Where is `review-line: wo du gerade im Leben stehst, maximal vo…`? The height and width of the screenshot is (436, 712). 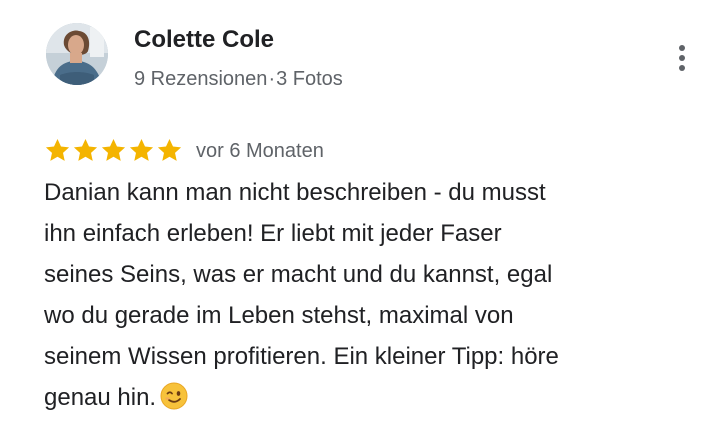
review-line: wo du gerade im Leben stehst, maximal vo… is located at coordinates (279, 315).